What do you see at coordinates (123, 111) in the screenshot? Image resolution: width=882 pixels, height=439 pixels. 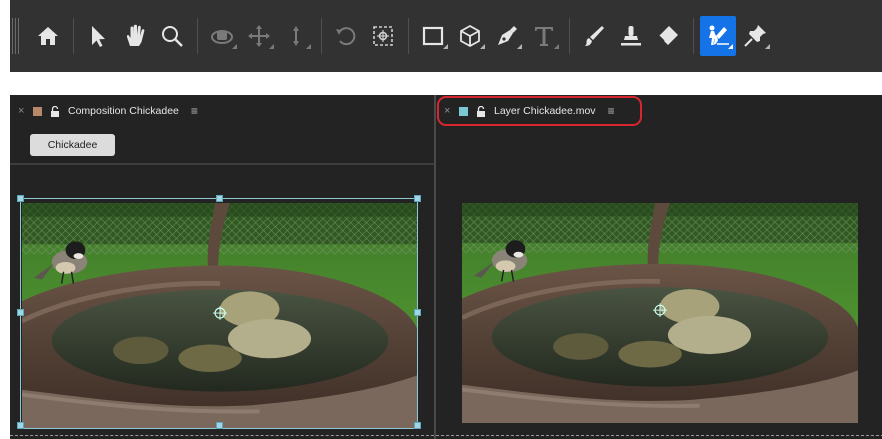 I see `composition-tab-title: Composition Chickadee` at bounding box center [123, 111].